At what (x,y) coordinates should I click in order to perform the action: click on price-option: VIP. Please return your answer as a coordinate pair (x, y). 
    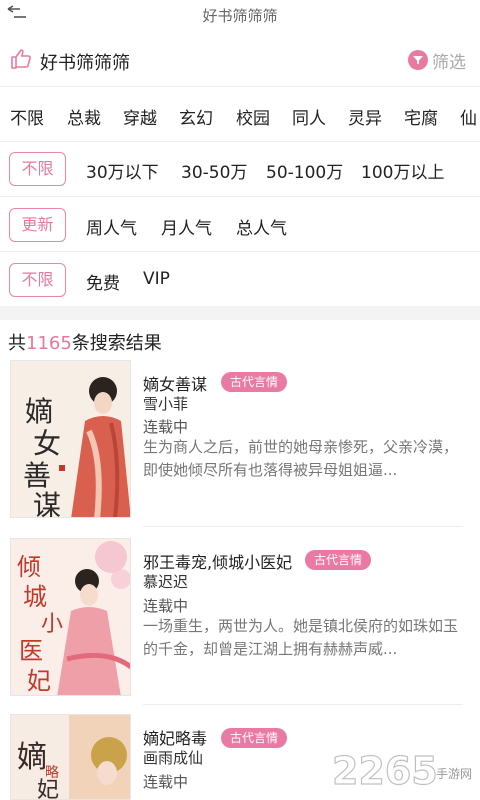
    Looking at the image, I should click on (156, 279).